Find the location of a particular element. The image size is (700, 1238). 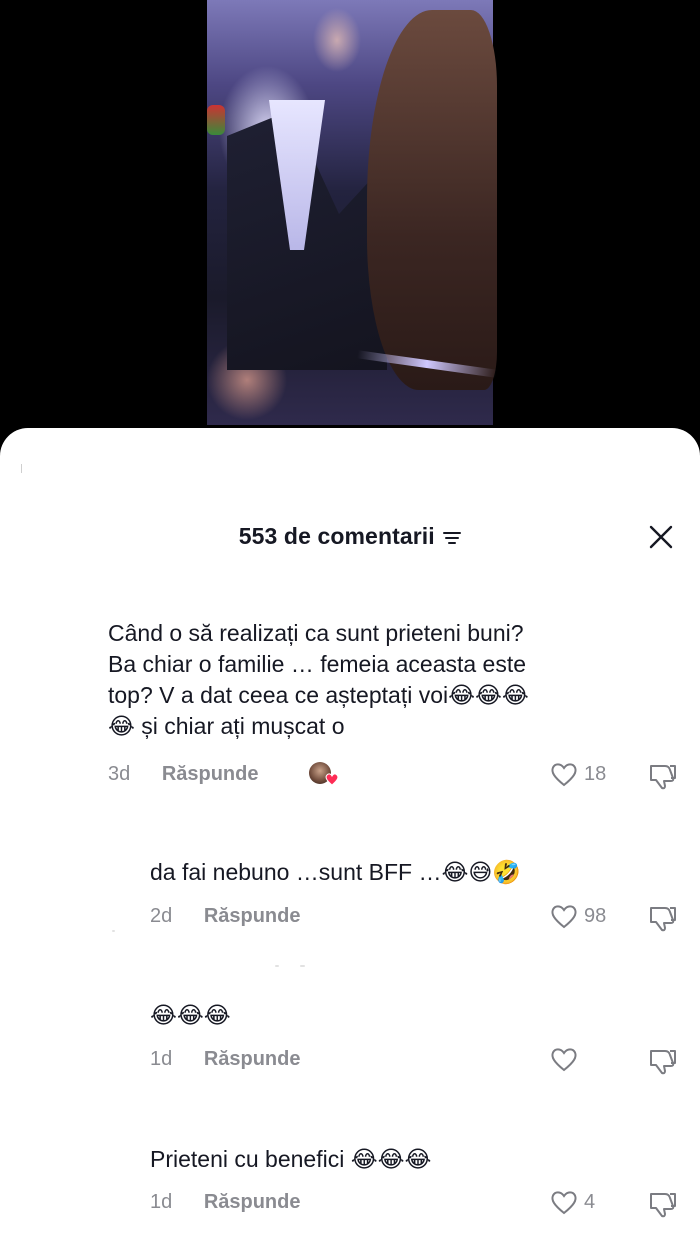

reply-comment-item: da fai nebuno …sunt BFF …😂😅🤣 is located at coordinates (335, 872).